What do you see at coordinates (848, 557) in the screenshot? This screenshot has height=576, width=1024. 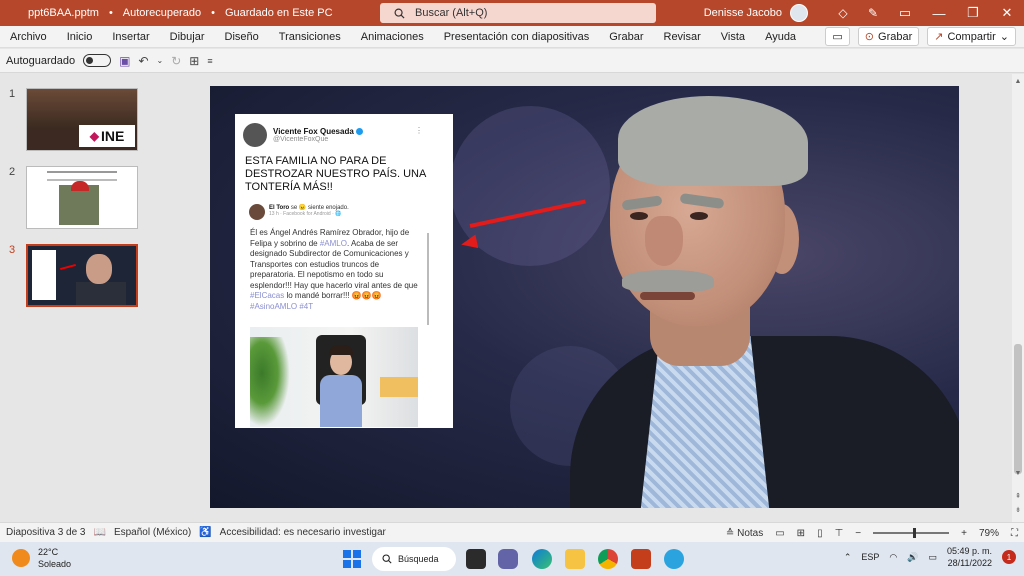 I see `chevron-up-icon: ⌃` at bounding box center [848, 557].